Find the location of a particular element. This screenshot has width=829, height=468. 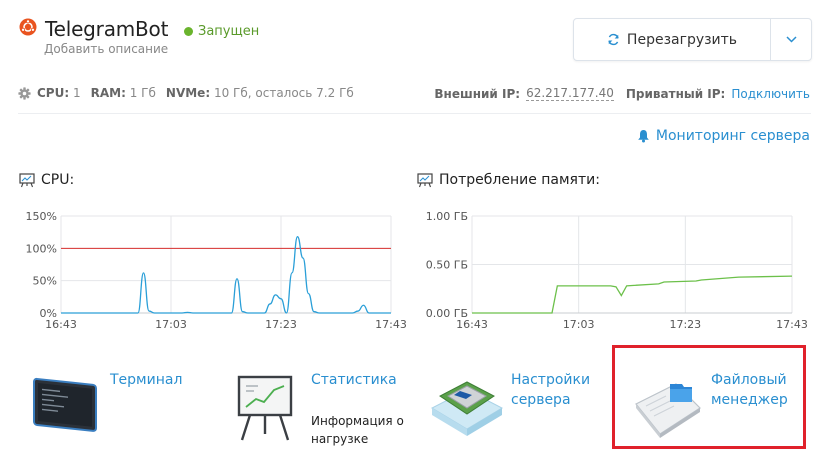

terminal-label: Терминал is located at coordinates (146, 380).